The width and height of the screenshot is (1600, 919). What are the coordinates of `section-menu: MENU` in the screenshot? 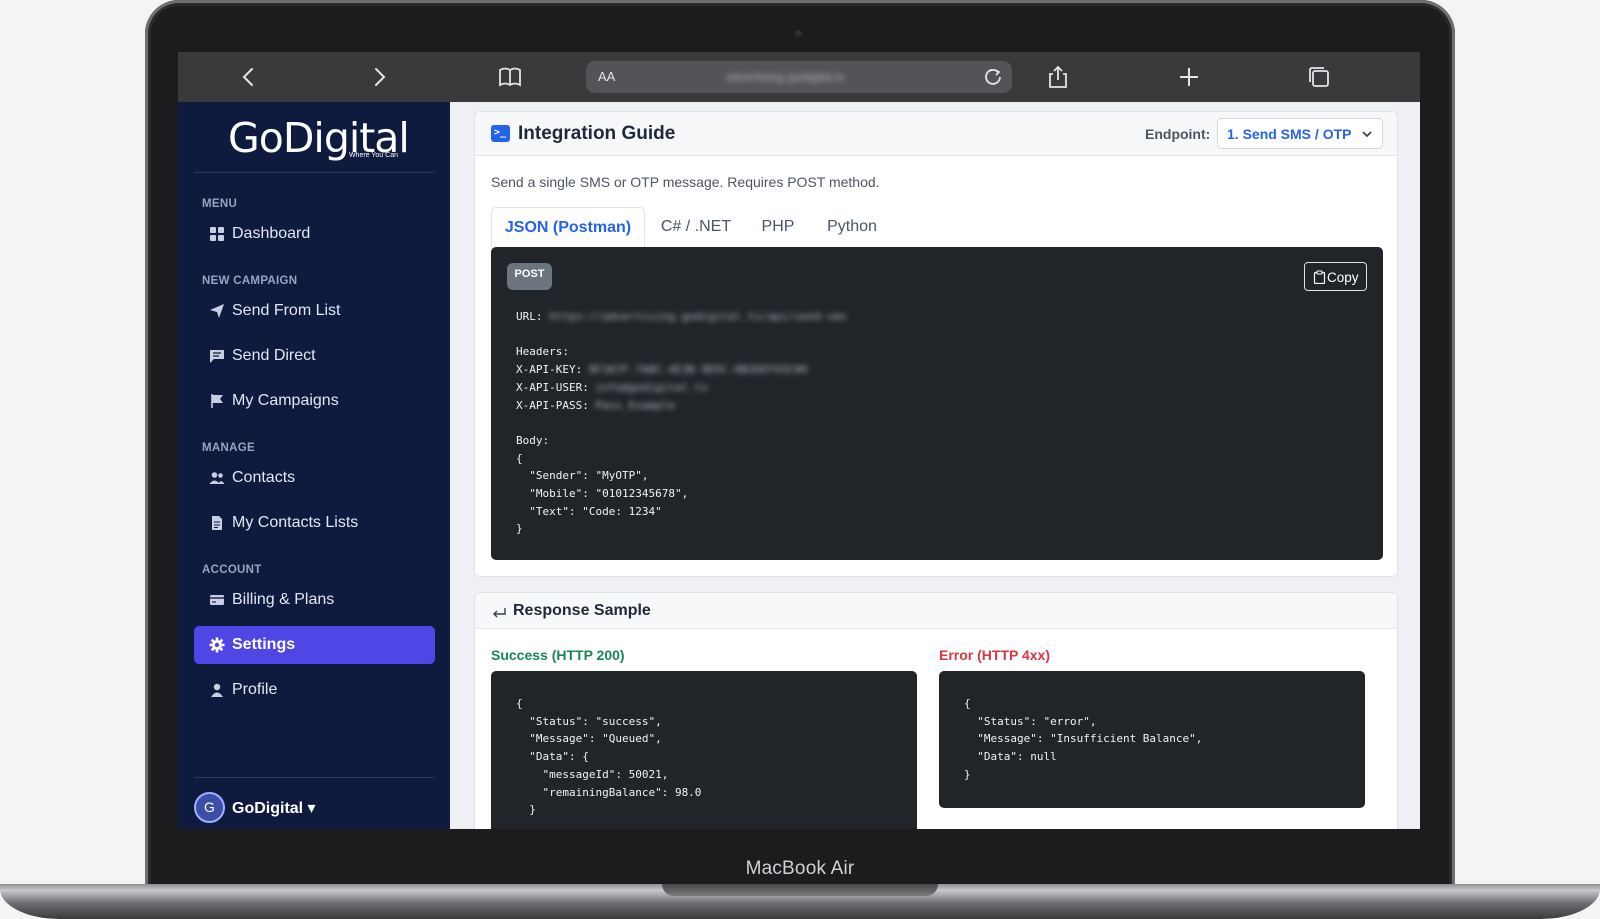 It's located at (220, 204).